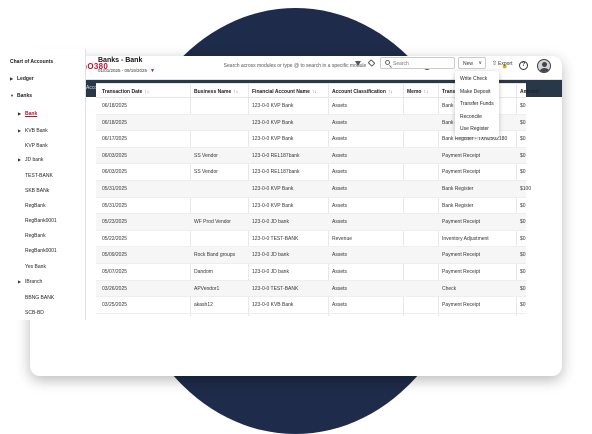 The height and width of the screenshot is (434, 592). I want to click on table-cell: 06/17/2025, so click(115, 139).